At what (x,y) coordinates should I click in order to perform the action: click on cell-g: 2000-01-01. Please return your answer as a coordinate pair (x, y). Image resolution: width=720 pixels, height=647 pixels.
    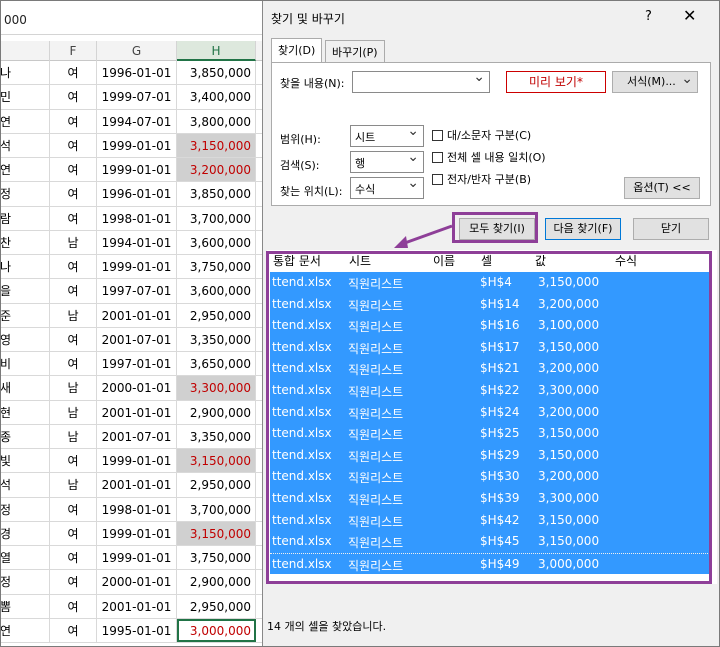
    Looking at the image, I should click on (137, 388).